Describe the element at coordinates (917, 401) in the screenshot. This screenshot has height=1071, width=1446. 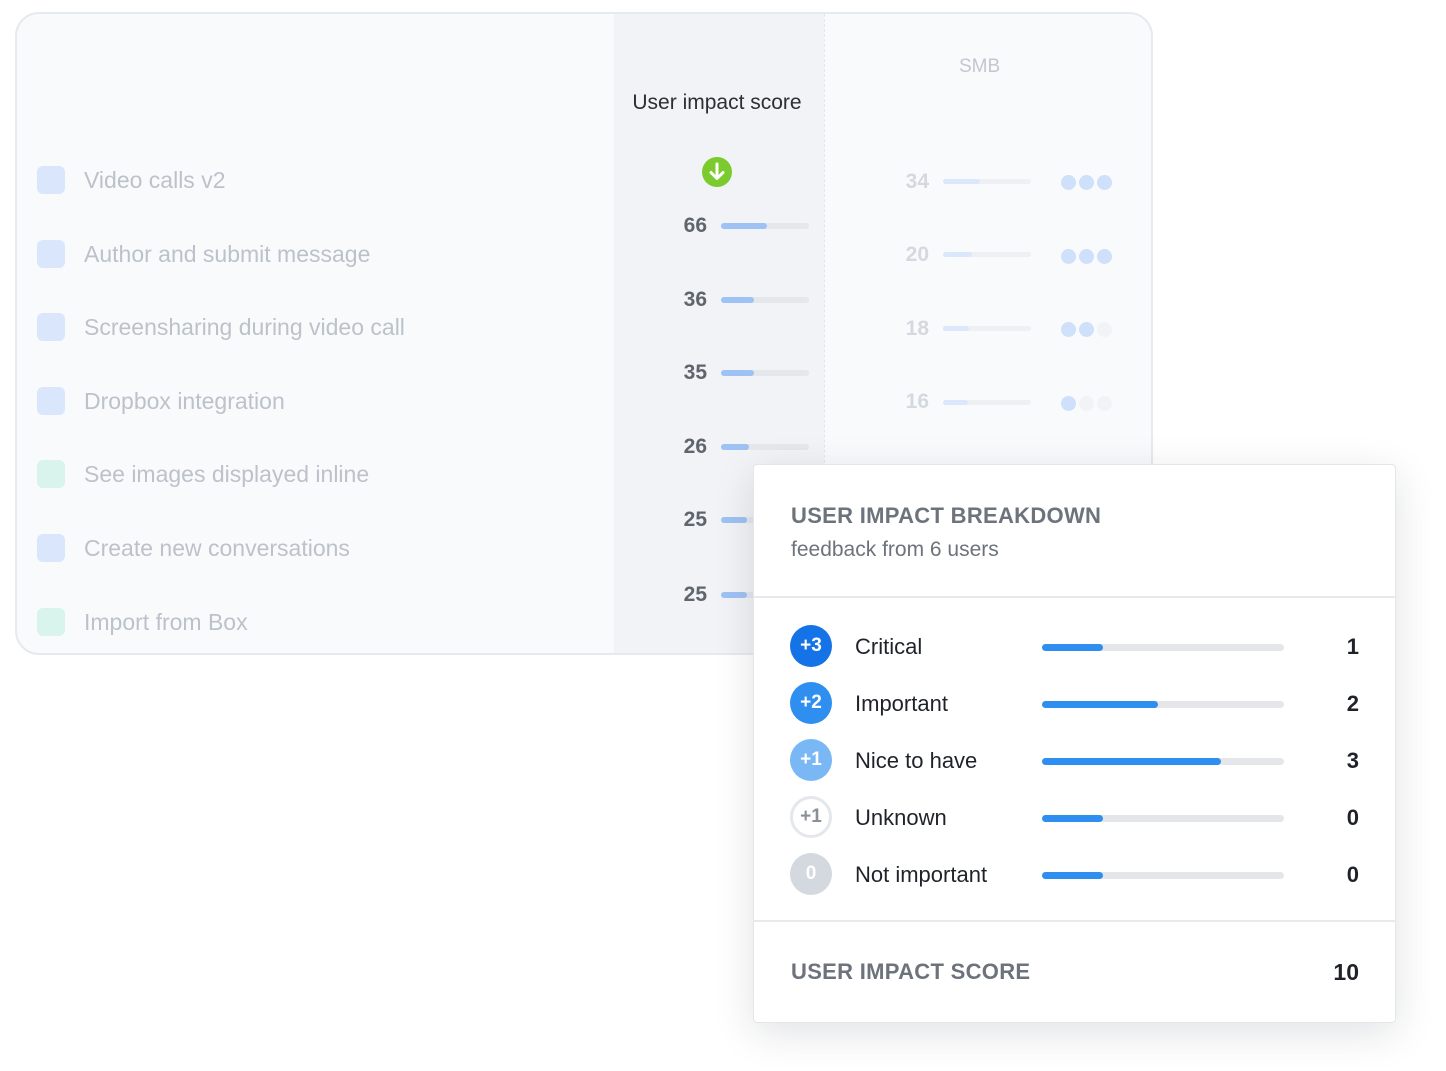
I see `smb-value: 16` at that location.